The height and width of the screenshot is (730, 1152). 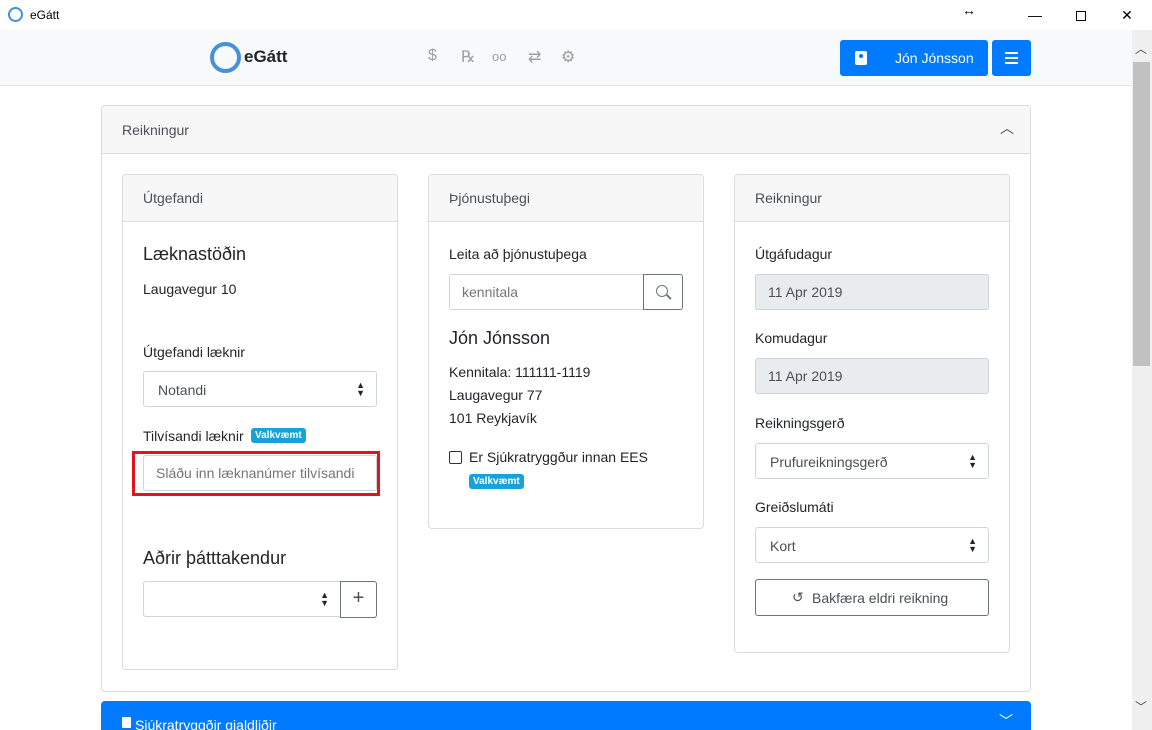 I want to click on undo-icon: ↺, so click(x=798, y=597).